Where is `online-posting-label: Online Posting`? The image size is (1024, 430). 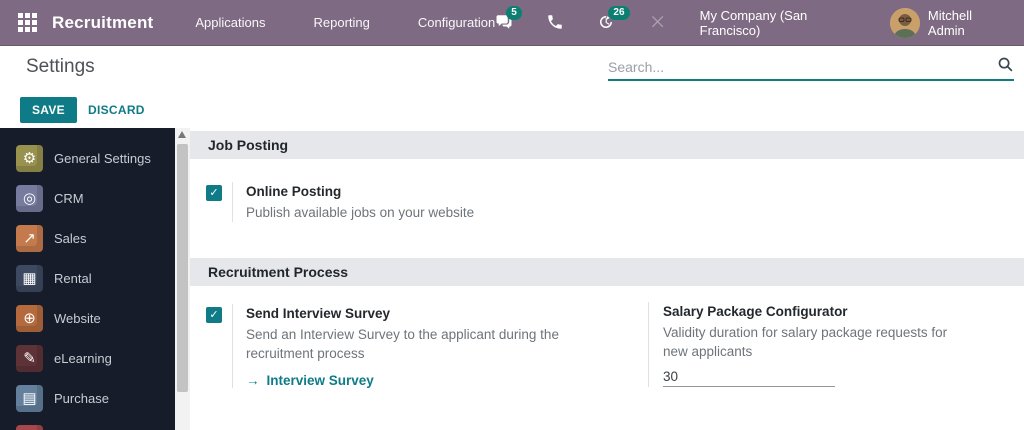 online-posting-label: Online Posting is located at coordinates (406, 191).